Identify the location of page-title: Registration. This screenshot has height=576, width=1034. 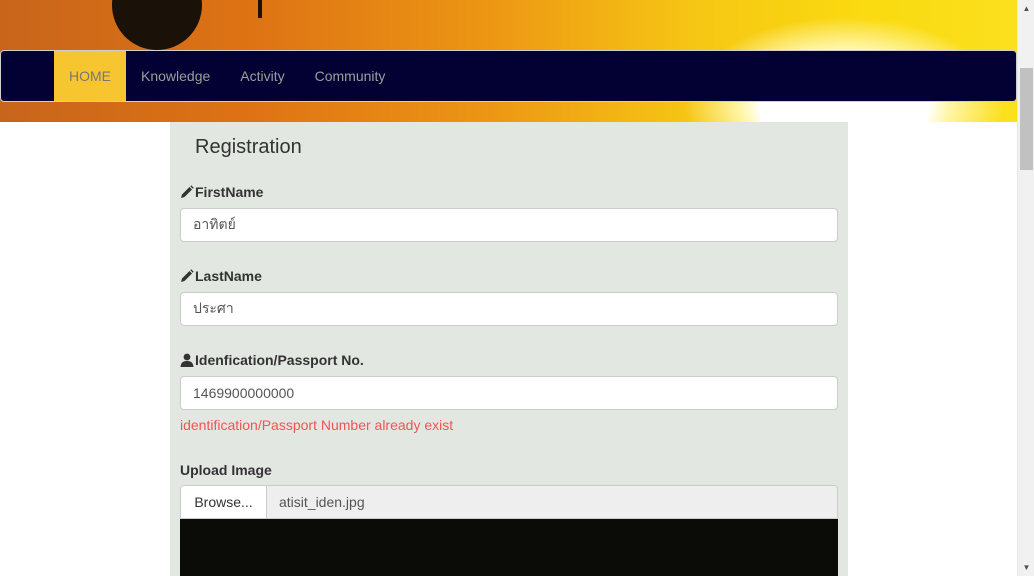
(248, 147).